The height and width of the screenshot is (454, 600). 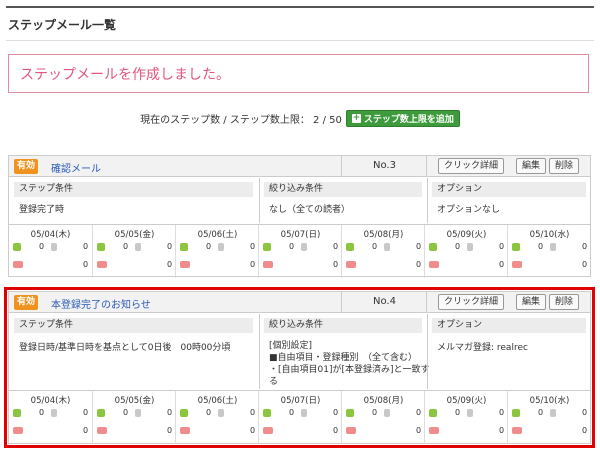 I want to click on status-badge: 有効, so click(x=26, y=302).